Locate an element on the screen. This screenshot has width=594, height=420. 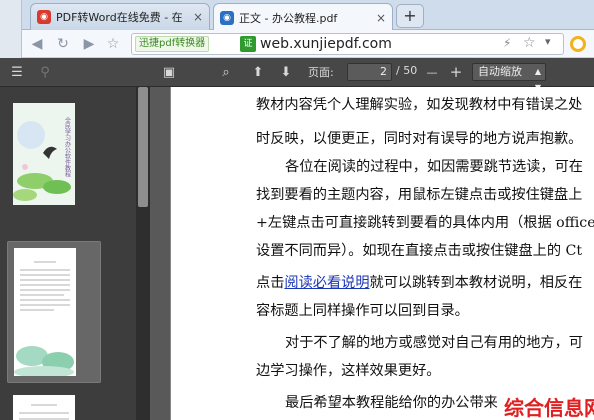
tab-strip: ◉ PDF转Word在线免费 - 在 × ◉ 正文 - 办公教程.pdf × + is located at coordinates (297, 15).